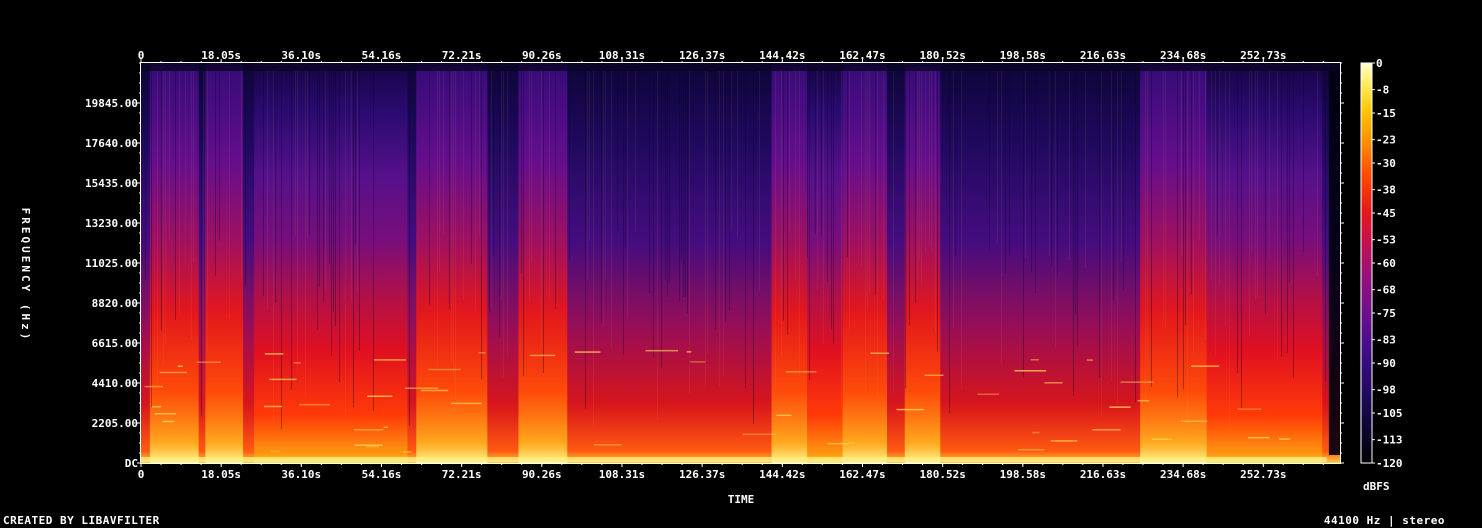 The width and height of the screenshot is (1482, 528). I want to click on x-tick-label-bottom: 108.31s, so click(622, 474).